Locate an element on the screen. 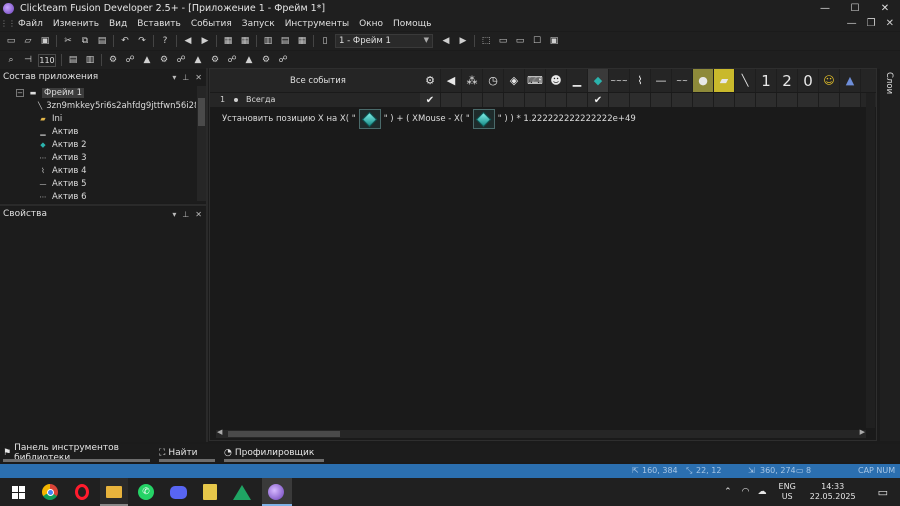 The width and height of the screenshot is (900, 506). storyboard-icon: ⁂ is located at coordinates (472, 80).